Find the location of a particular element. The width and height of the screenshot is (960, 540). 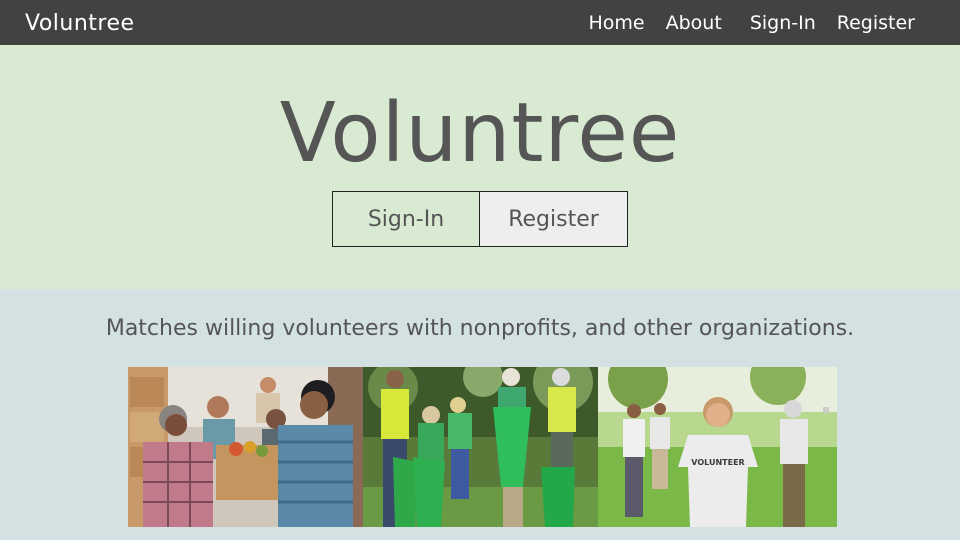

shirt-text: VOLUNTEER is located at coordinates (717, 462).